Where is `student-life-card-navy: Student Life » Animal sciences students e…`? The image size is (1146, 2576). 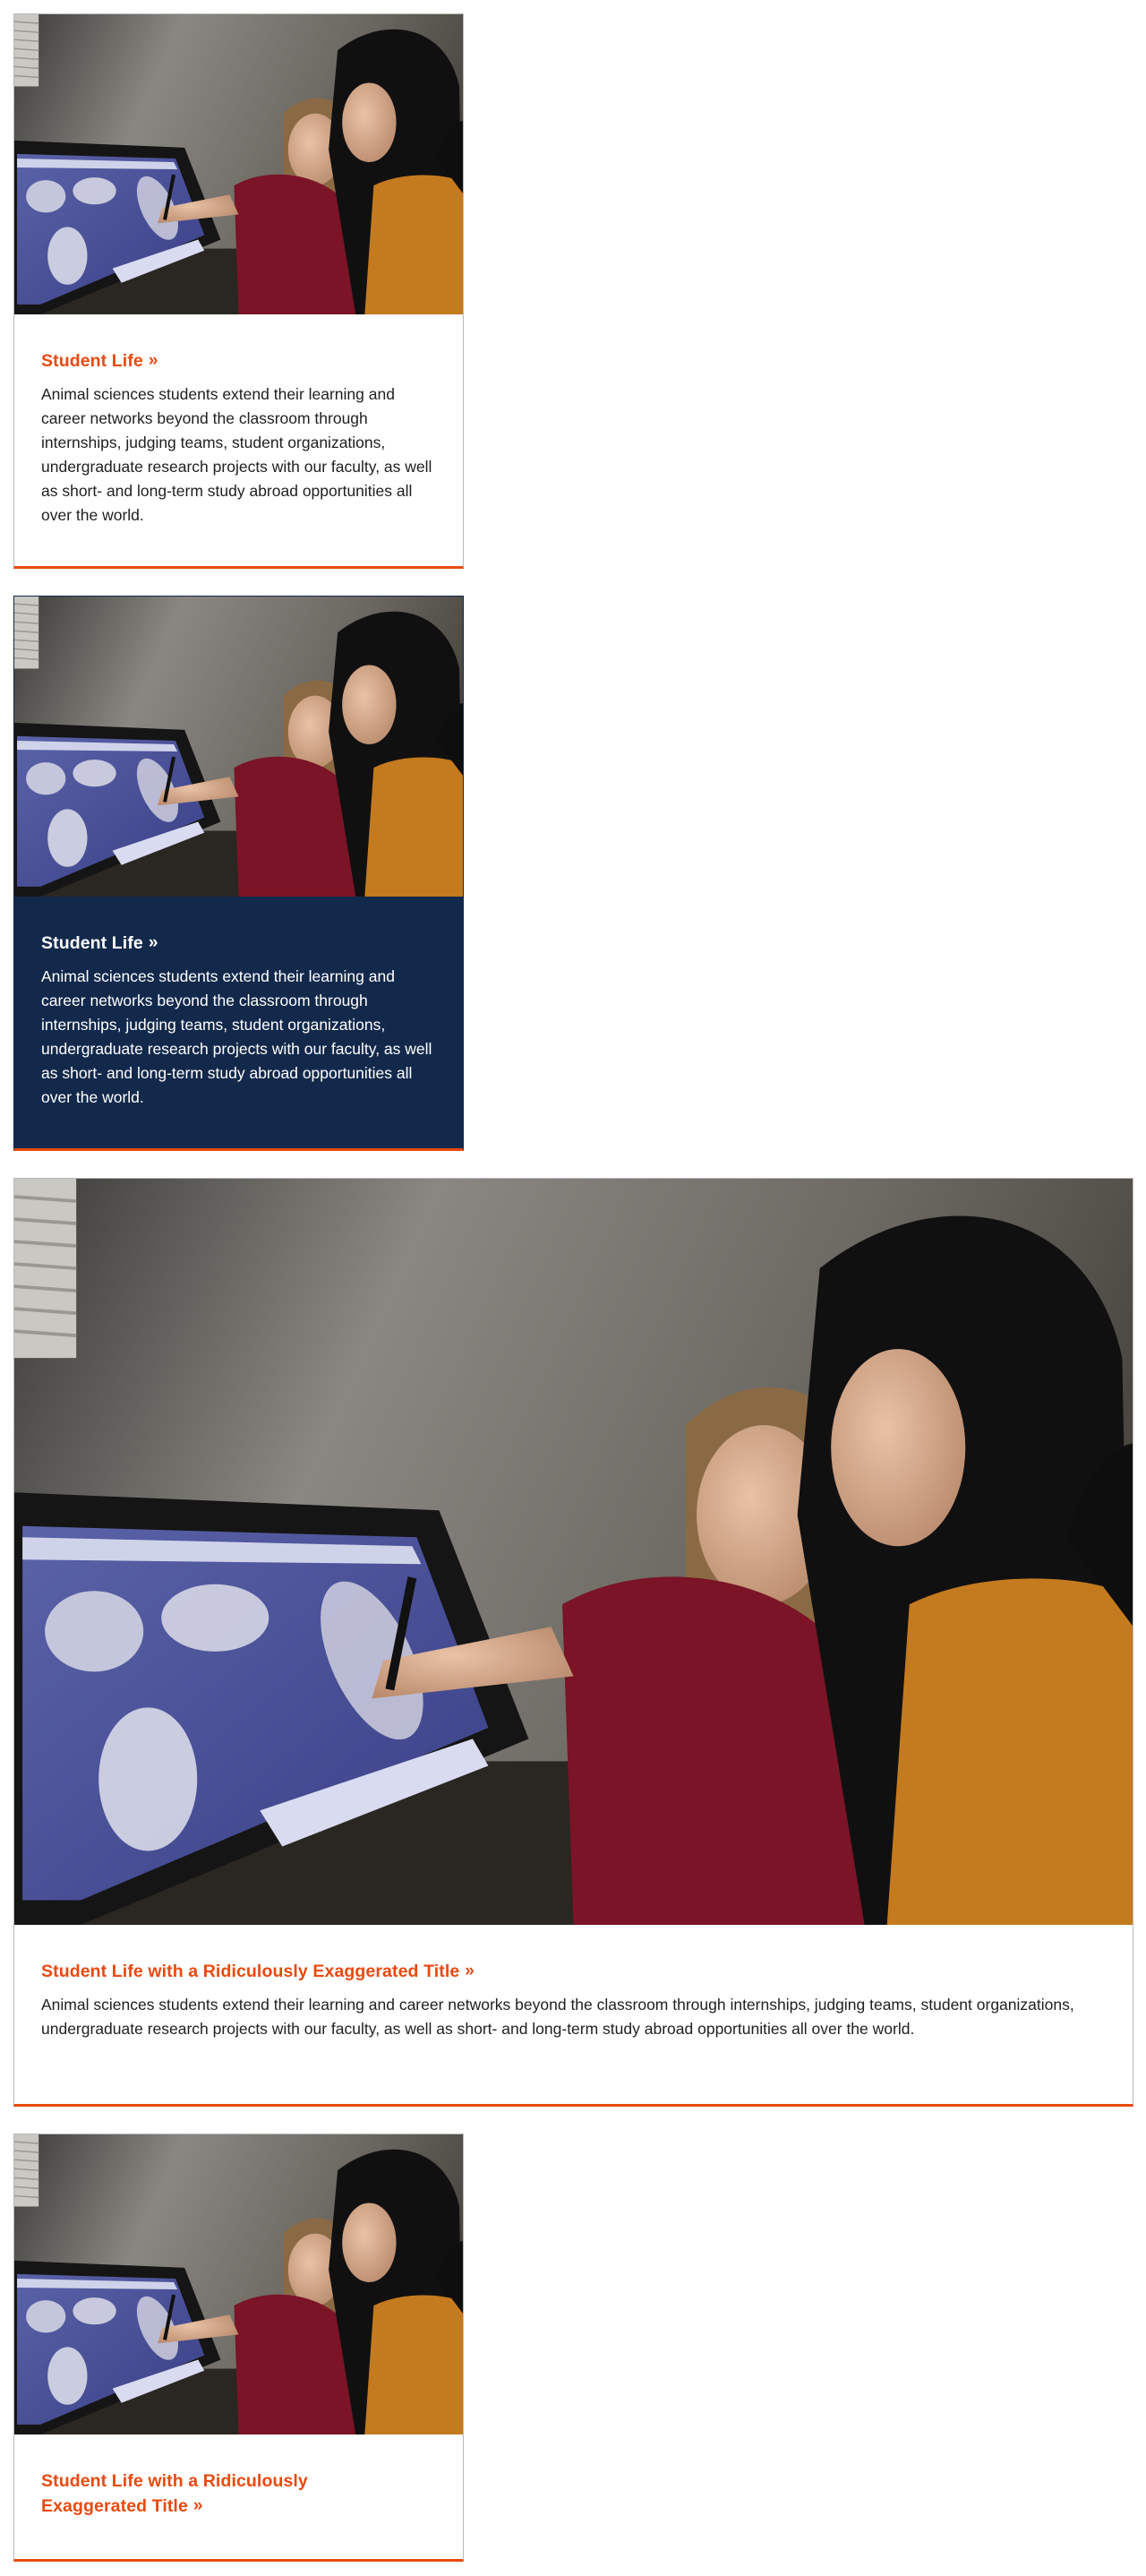
student-life-card-navy: Student Life » Animal sciences students e… is located at coordinates (238, 873).